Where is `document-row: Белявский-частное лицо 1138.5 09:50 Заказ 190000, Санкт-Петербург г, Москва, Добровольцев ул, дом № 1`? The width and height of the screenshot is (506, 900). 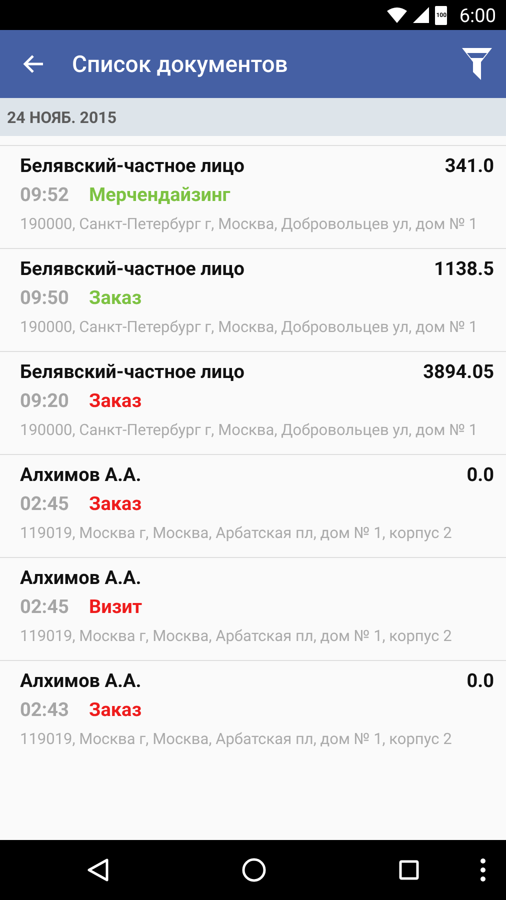
document-row: Белявский-частное лицо 1138.5 09:50 Заказ 190000, Санкт-Петербург г, Москва, Добровольцев ул, дом № 1 is located at coordinates (253, 299).